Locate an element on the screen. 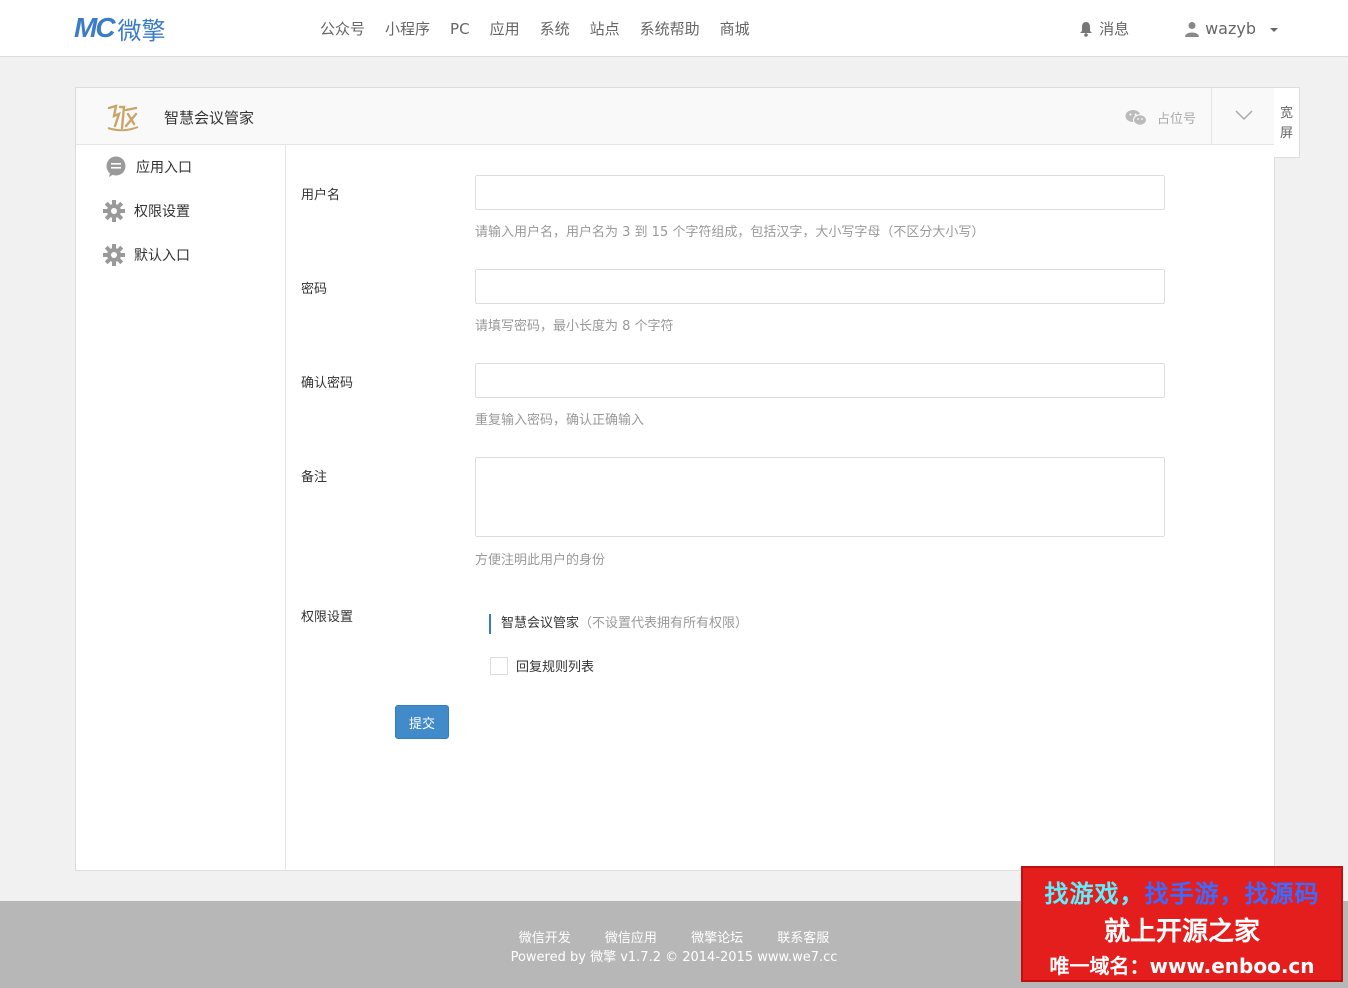 The height and width of the screenshot is (988, 1348). permission-group-note: （不设置代表拥有所有权限） is located at coordinates (664, 623).